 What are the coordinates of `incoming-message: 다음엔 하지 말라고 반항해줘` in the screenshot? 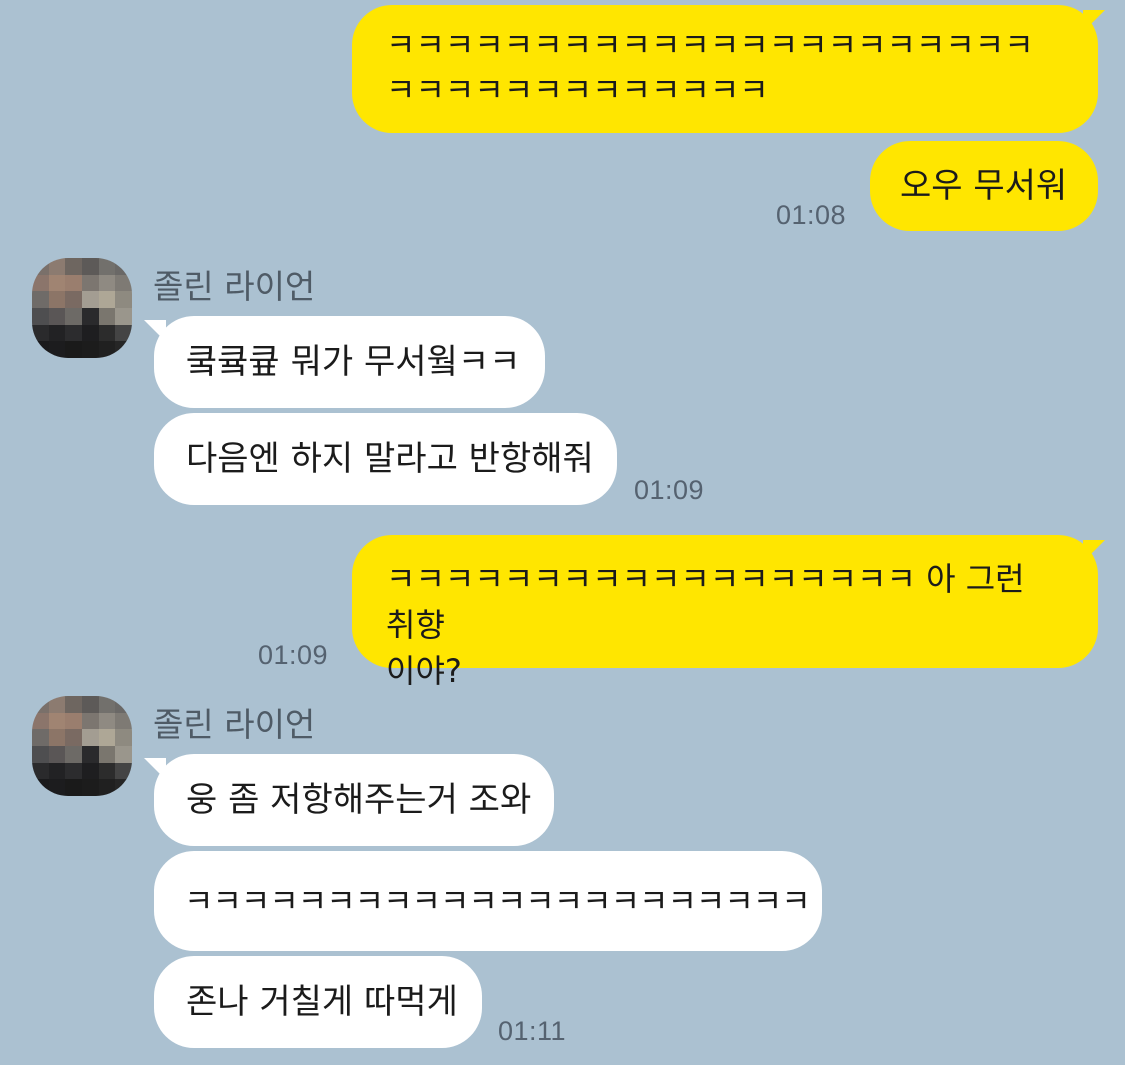 It's located at (385, 459).